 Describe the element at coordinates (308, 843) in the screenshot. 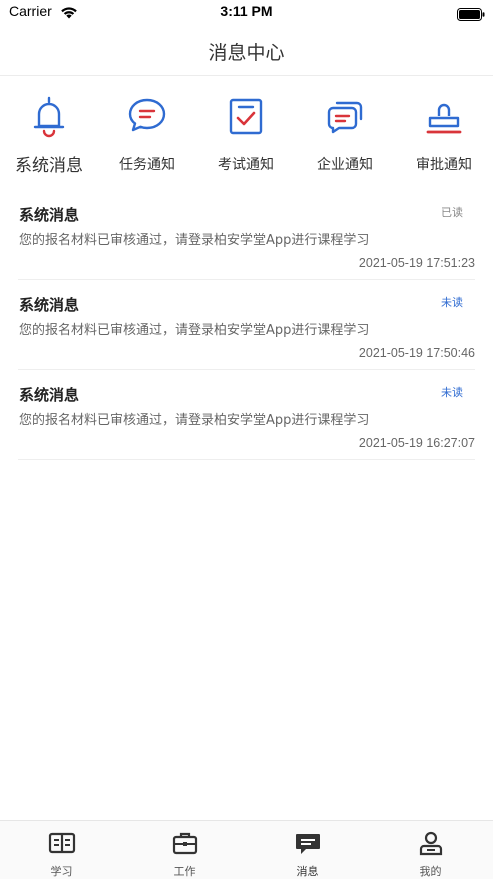

I see `message-icon` at that location.